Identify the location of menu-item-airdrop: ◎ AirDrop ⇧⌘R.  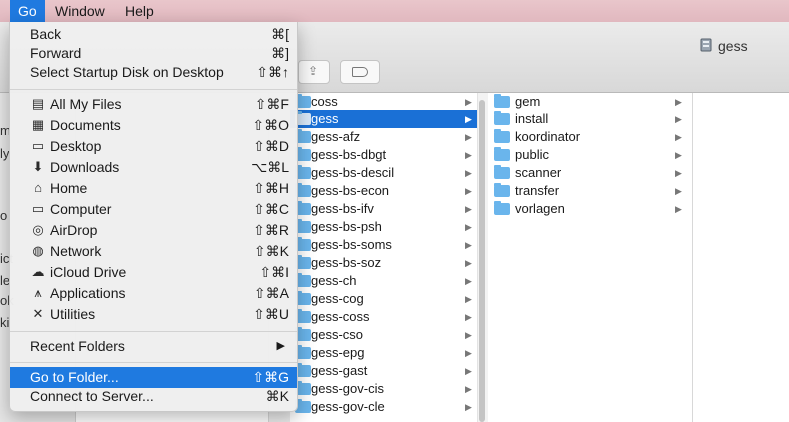
(153, 230).